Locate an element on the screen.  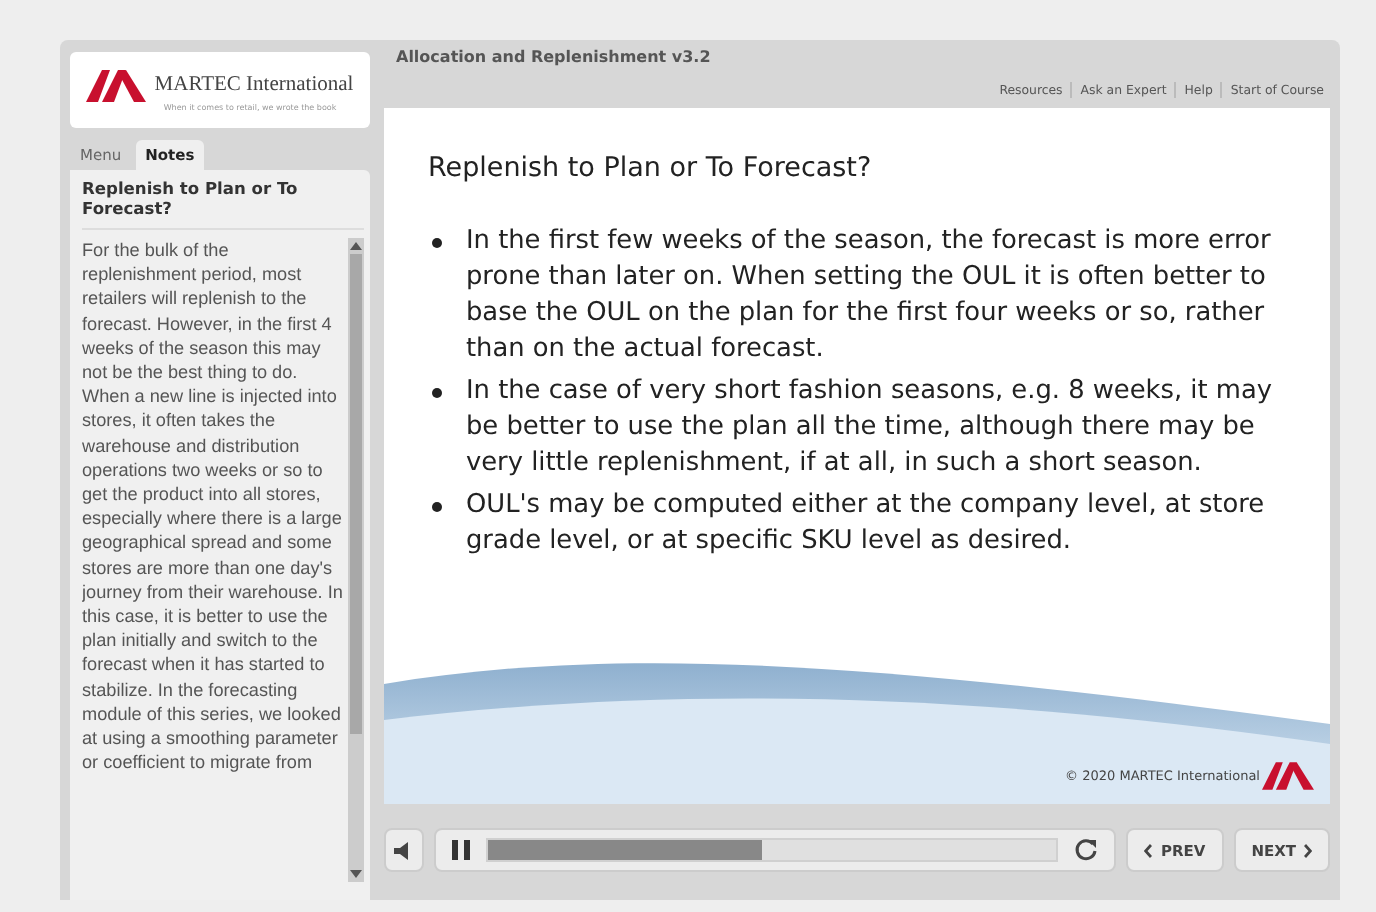
course-title: Allocation and Replenishment v3.2 is located at coordinates (553, 59).